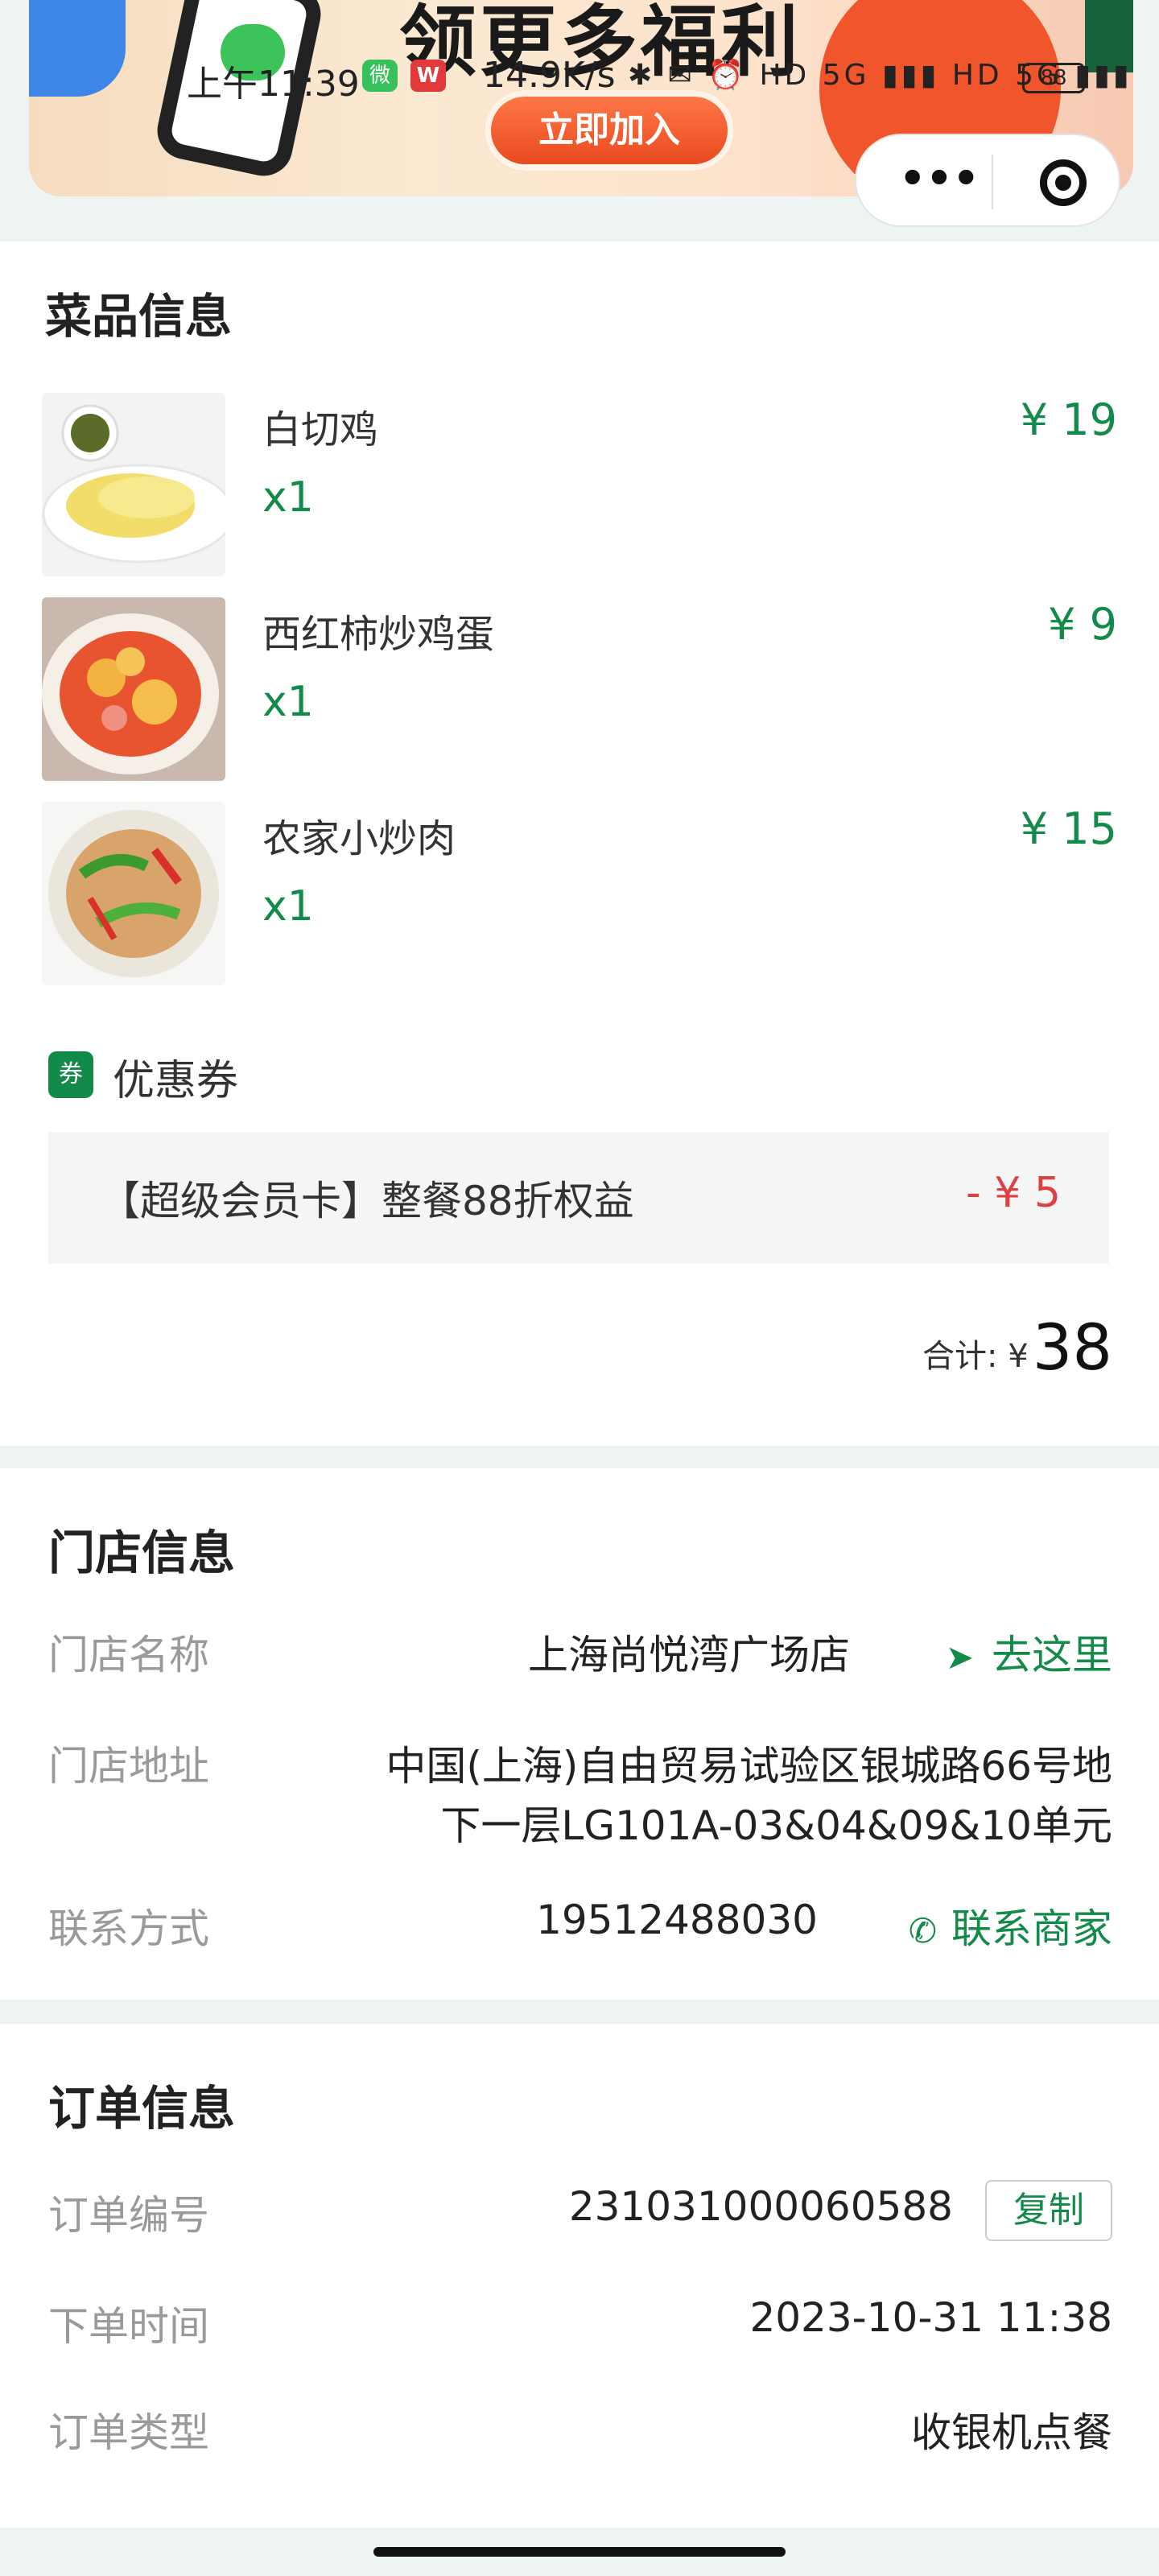  Describe the element at coordinates (749, 1767) in the screenshot. I see `store-address-line1: 中国(上海)自由贸易试验区银城路66号地` at that location.